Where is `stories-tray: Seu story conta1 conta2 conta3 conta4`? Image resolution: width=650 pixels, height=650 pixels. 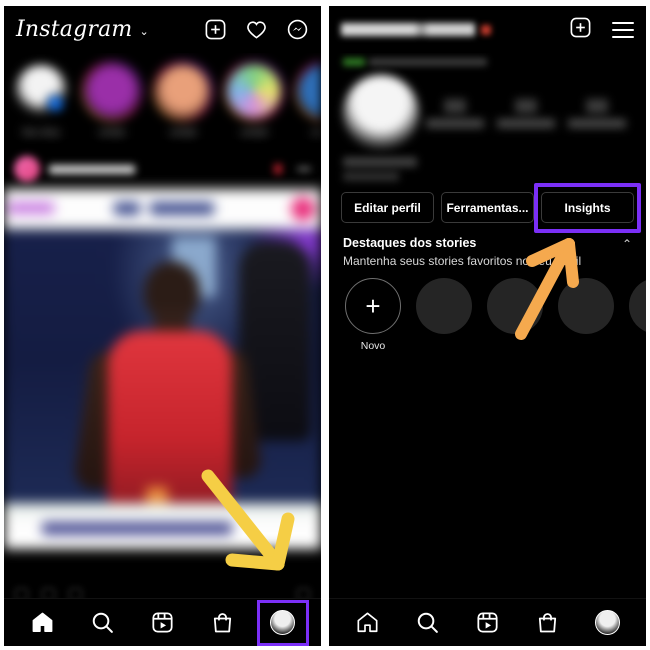 stories-tray: Seu story conta1 conta2 conta3 conta4 is located at coordinates (162, 101).